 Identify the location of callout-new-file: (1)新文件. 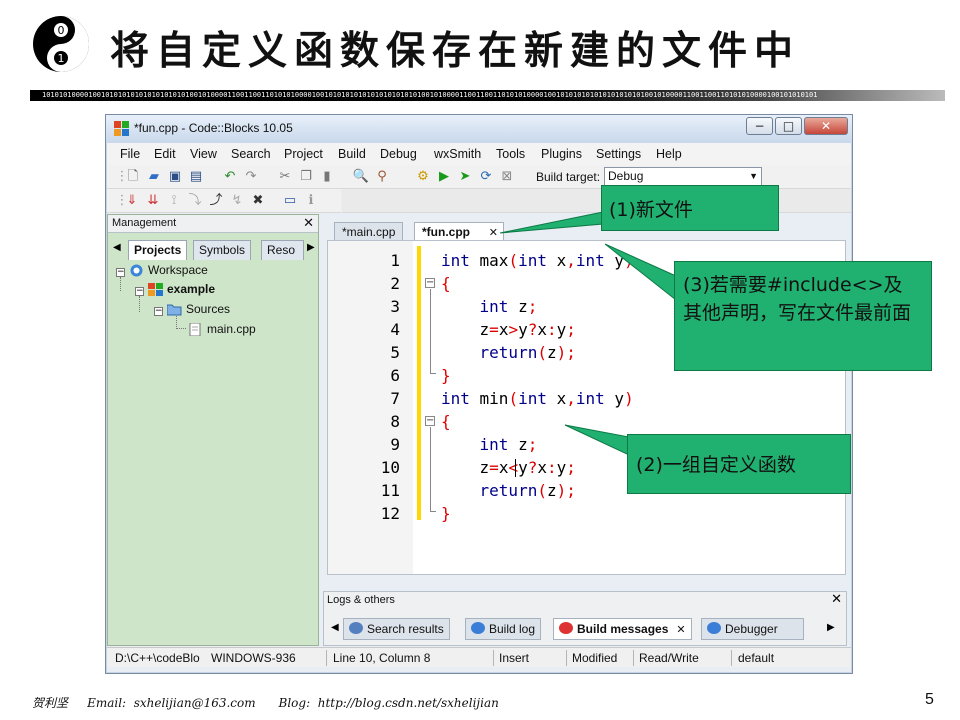
(690, 208).